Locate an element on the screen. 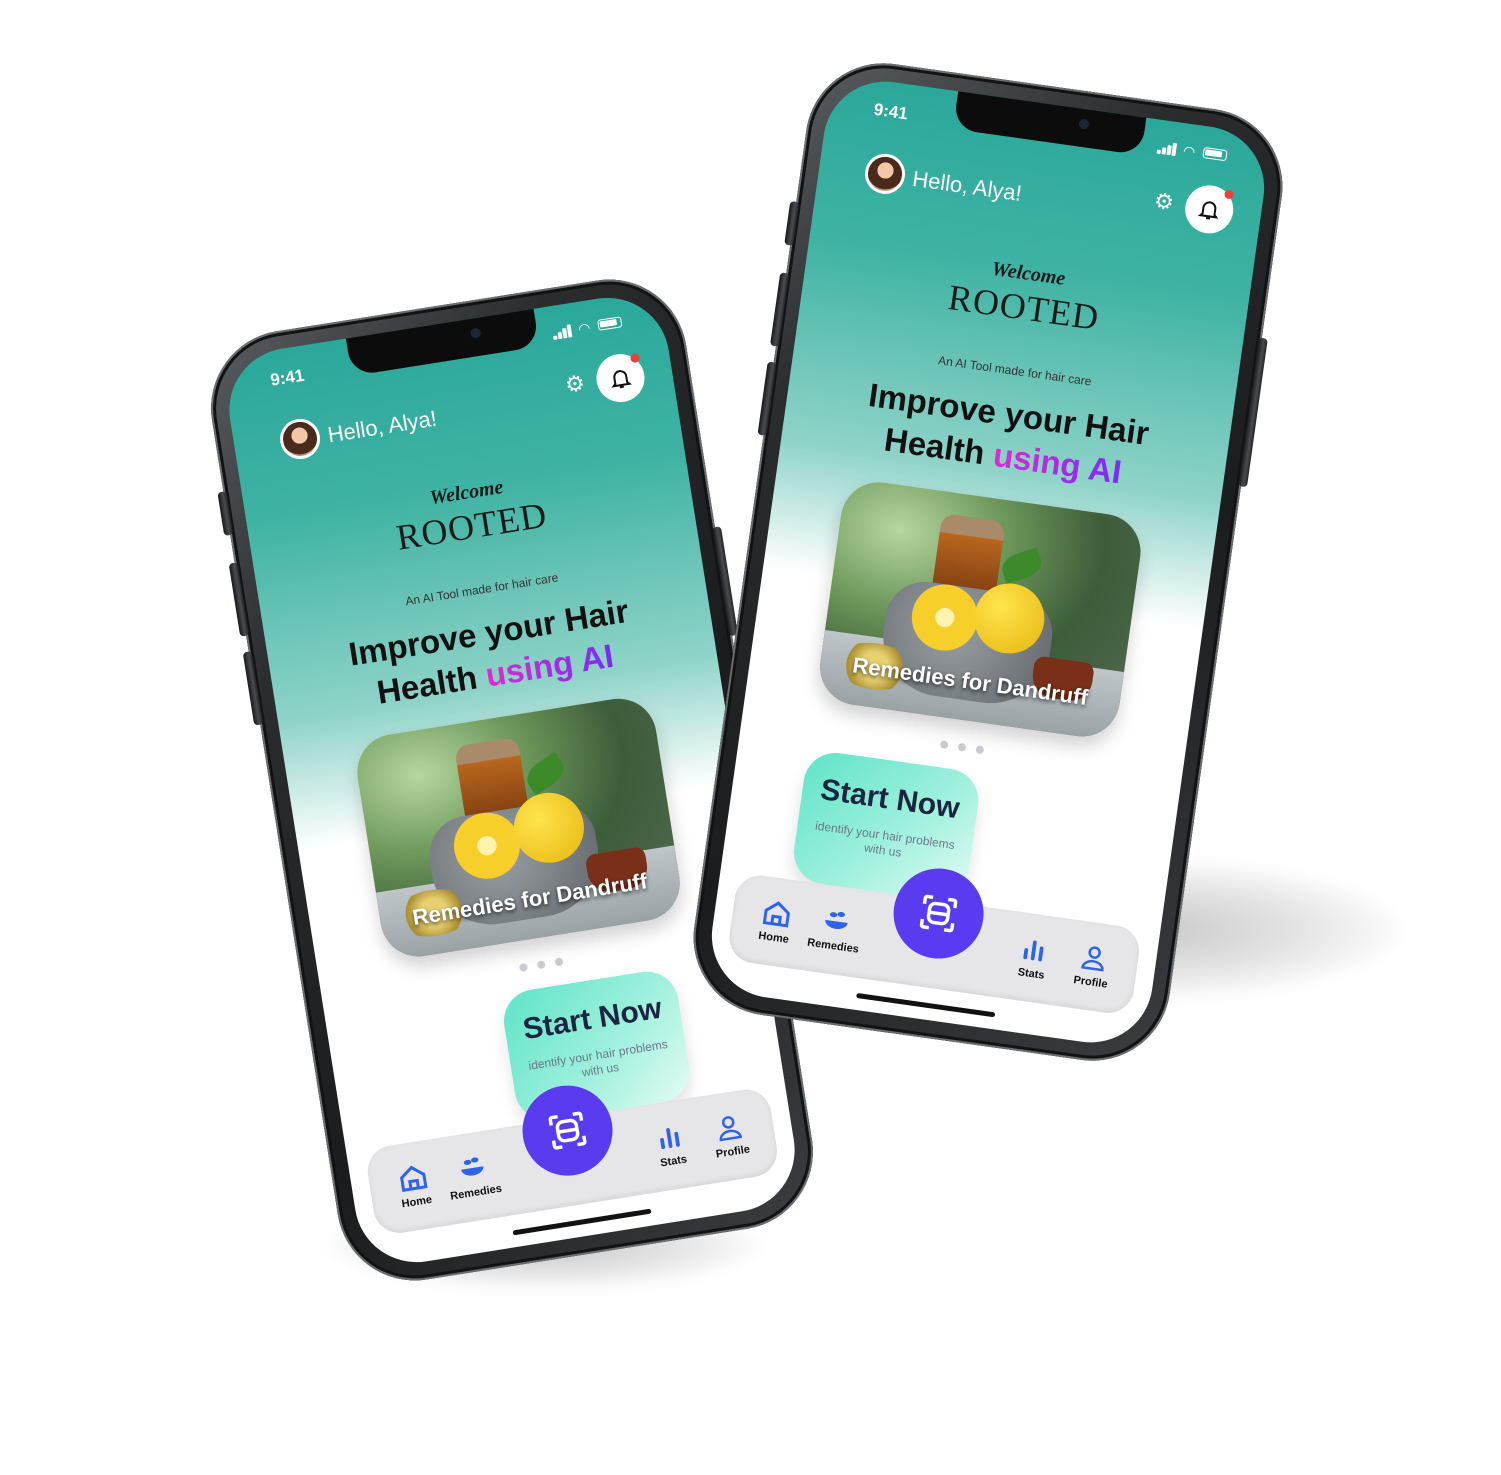 The image size is (1501, 1475). phone-right-mute-switch is located at coordinates (792, 223).